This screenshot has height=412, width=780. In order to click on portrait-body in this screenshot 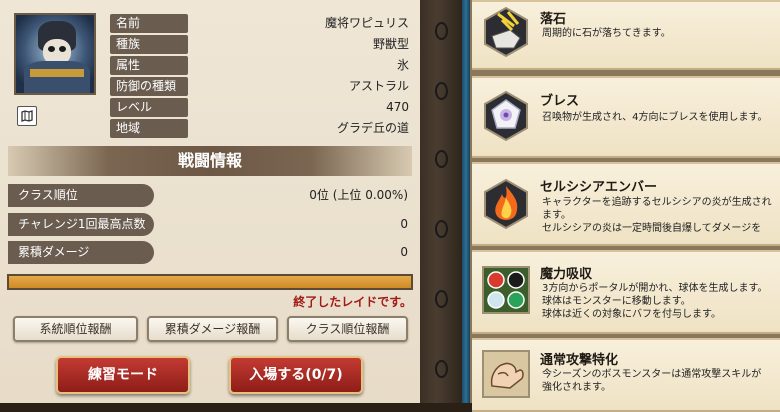, I will do `click(57, 77)`.